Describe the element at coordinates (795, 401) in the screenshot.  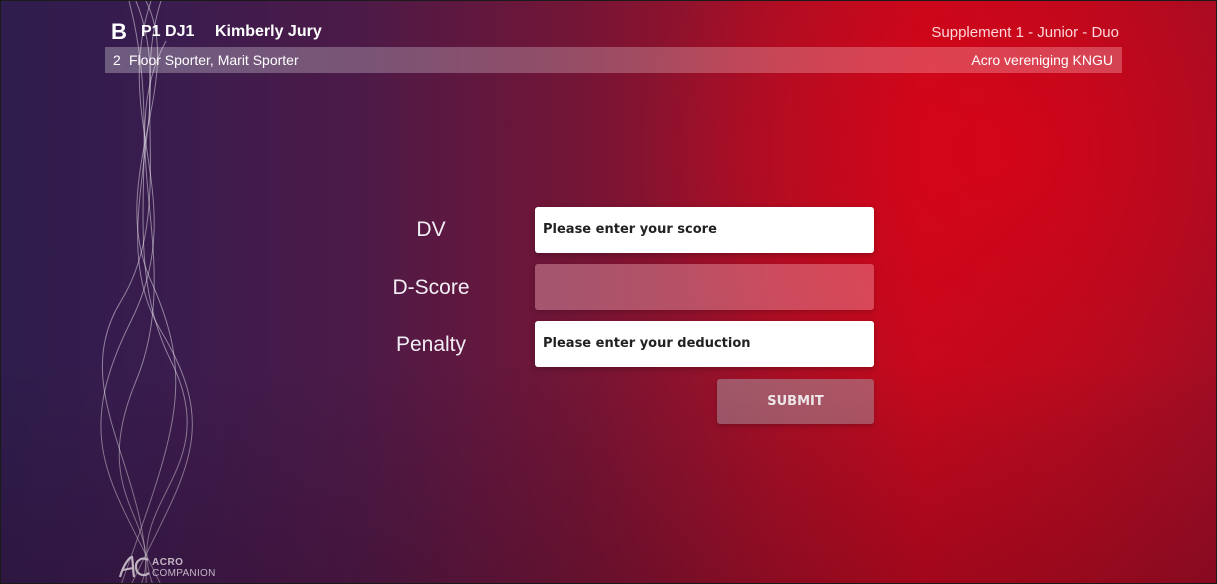
I see `submit-button: SUBMIT` at that location.